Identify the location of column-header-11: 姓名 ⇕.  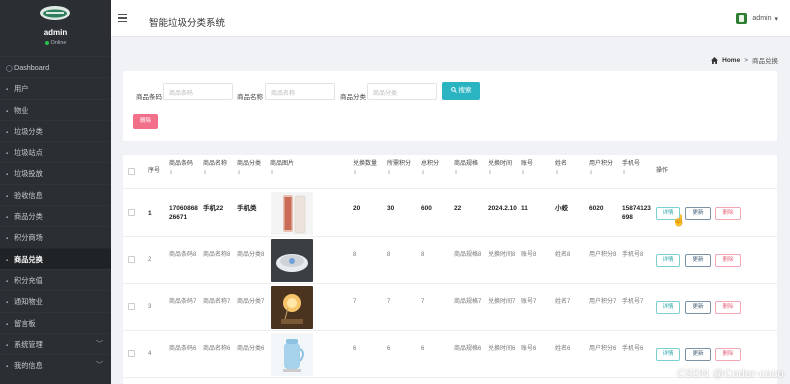
(561, 169).